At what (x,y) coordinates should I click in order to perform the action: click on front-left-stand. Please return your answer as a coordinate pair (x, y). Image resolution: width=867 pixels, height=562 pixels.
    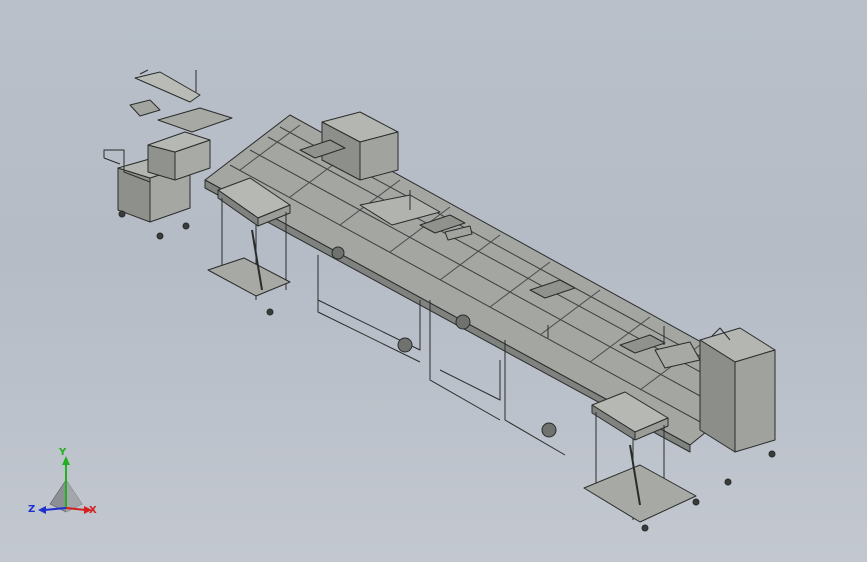
    Looking at the image, I should click on (249, 246).